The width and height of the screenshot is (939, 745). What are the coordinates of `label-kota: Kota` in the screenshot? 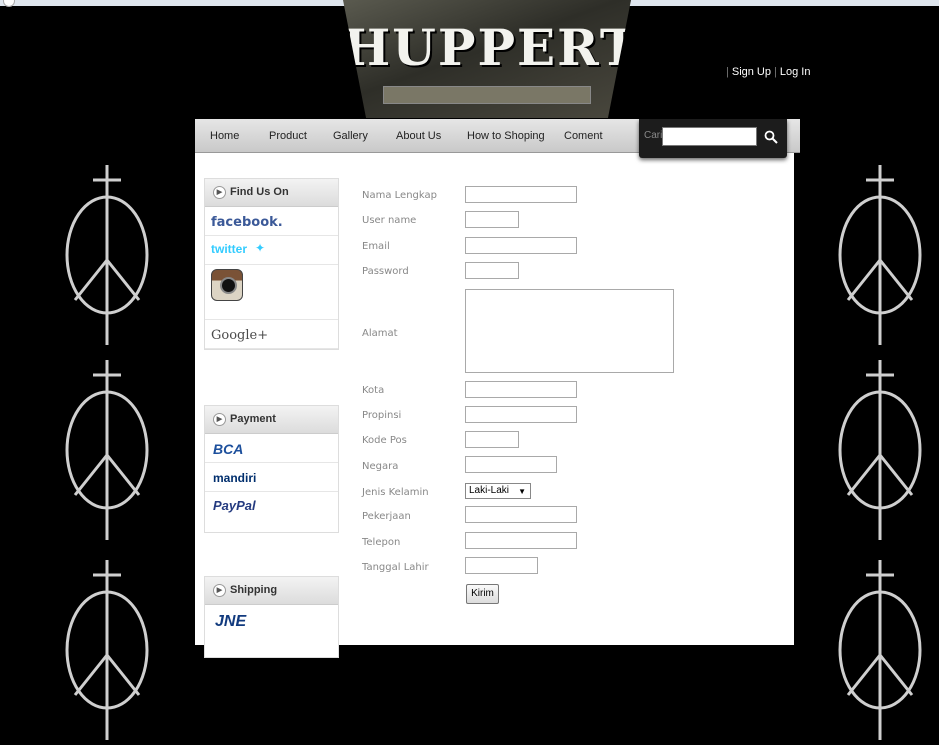 It's located at (373, 390).